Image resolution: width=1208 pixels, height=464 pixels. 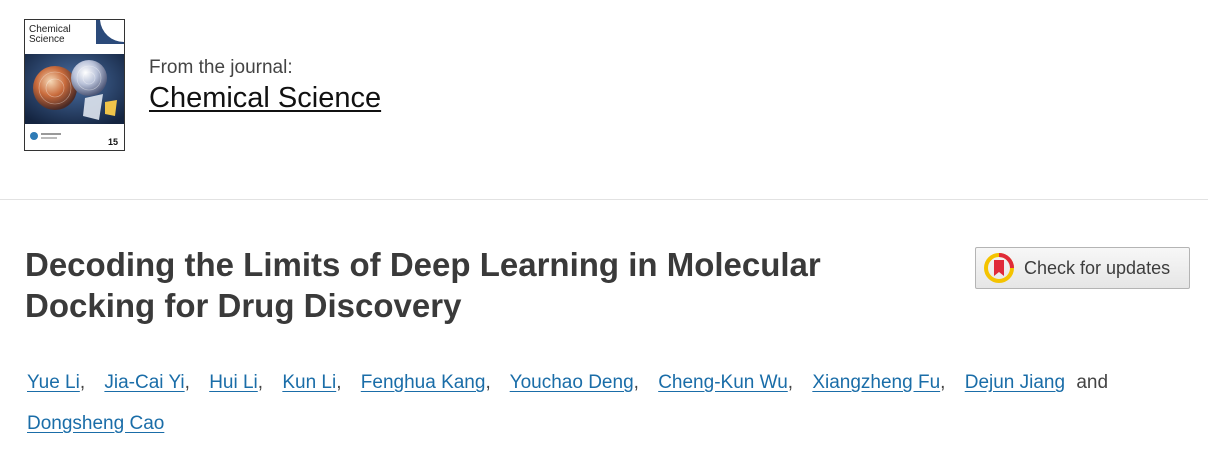 I want to click on cover-artwork, so click(x=74, y=102).